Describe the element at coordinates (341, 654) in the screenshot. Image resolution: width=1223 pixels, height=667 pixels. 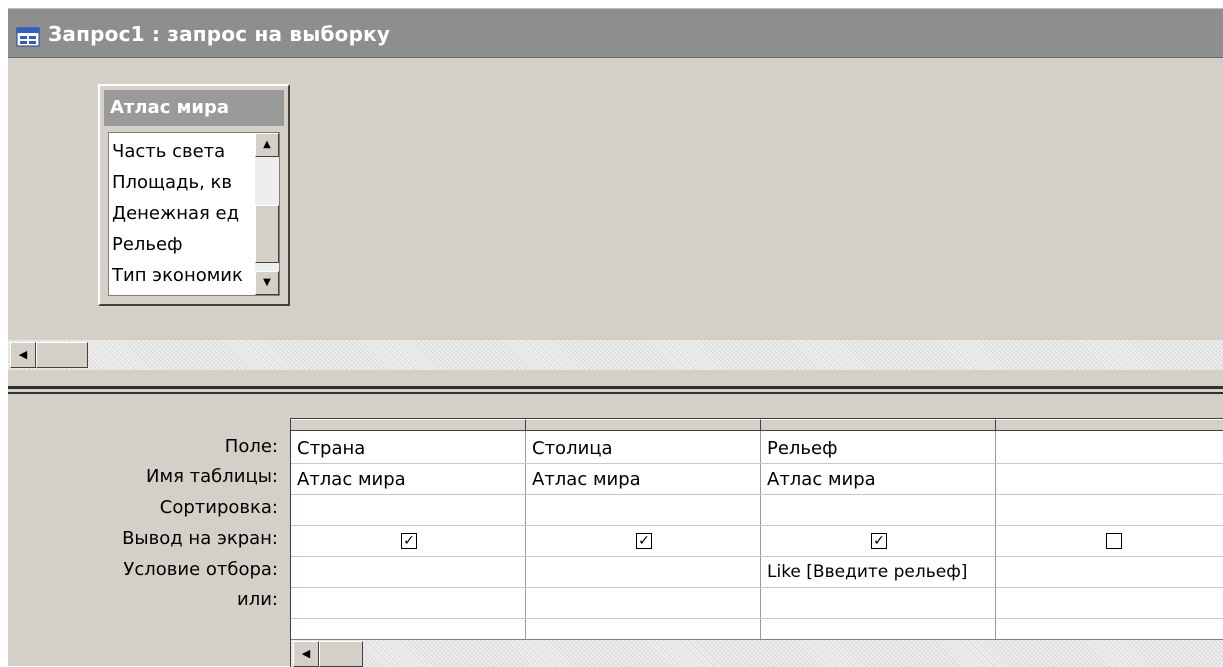
I see `grid-scroll-thumb` at that location.